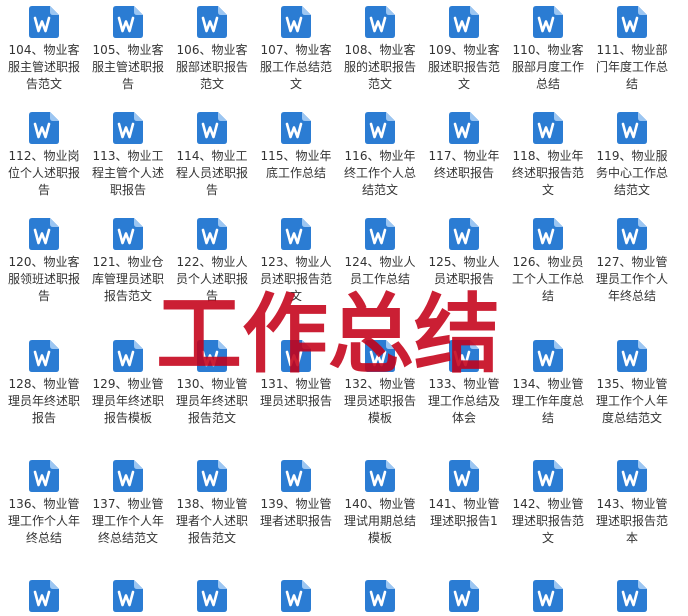 Image resolution: width=688 pixels, height=616 pixels. I want to click on file-item: 134、物业管理工作年度总结, so click(548, 383).